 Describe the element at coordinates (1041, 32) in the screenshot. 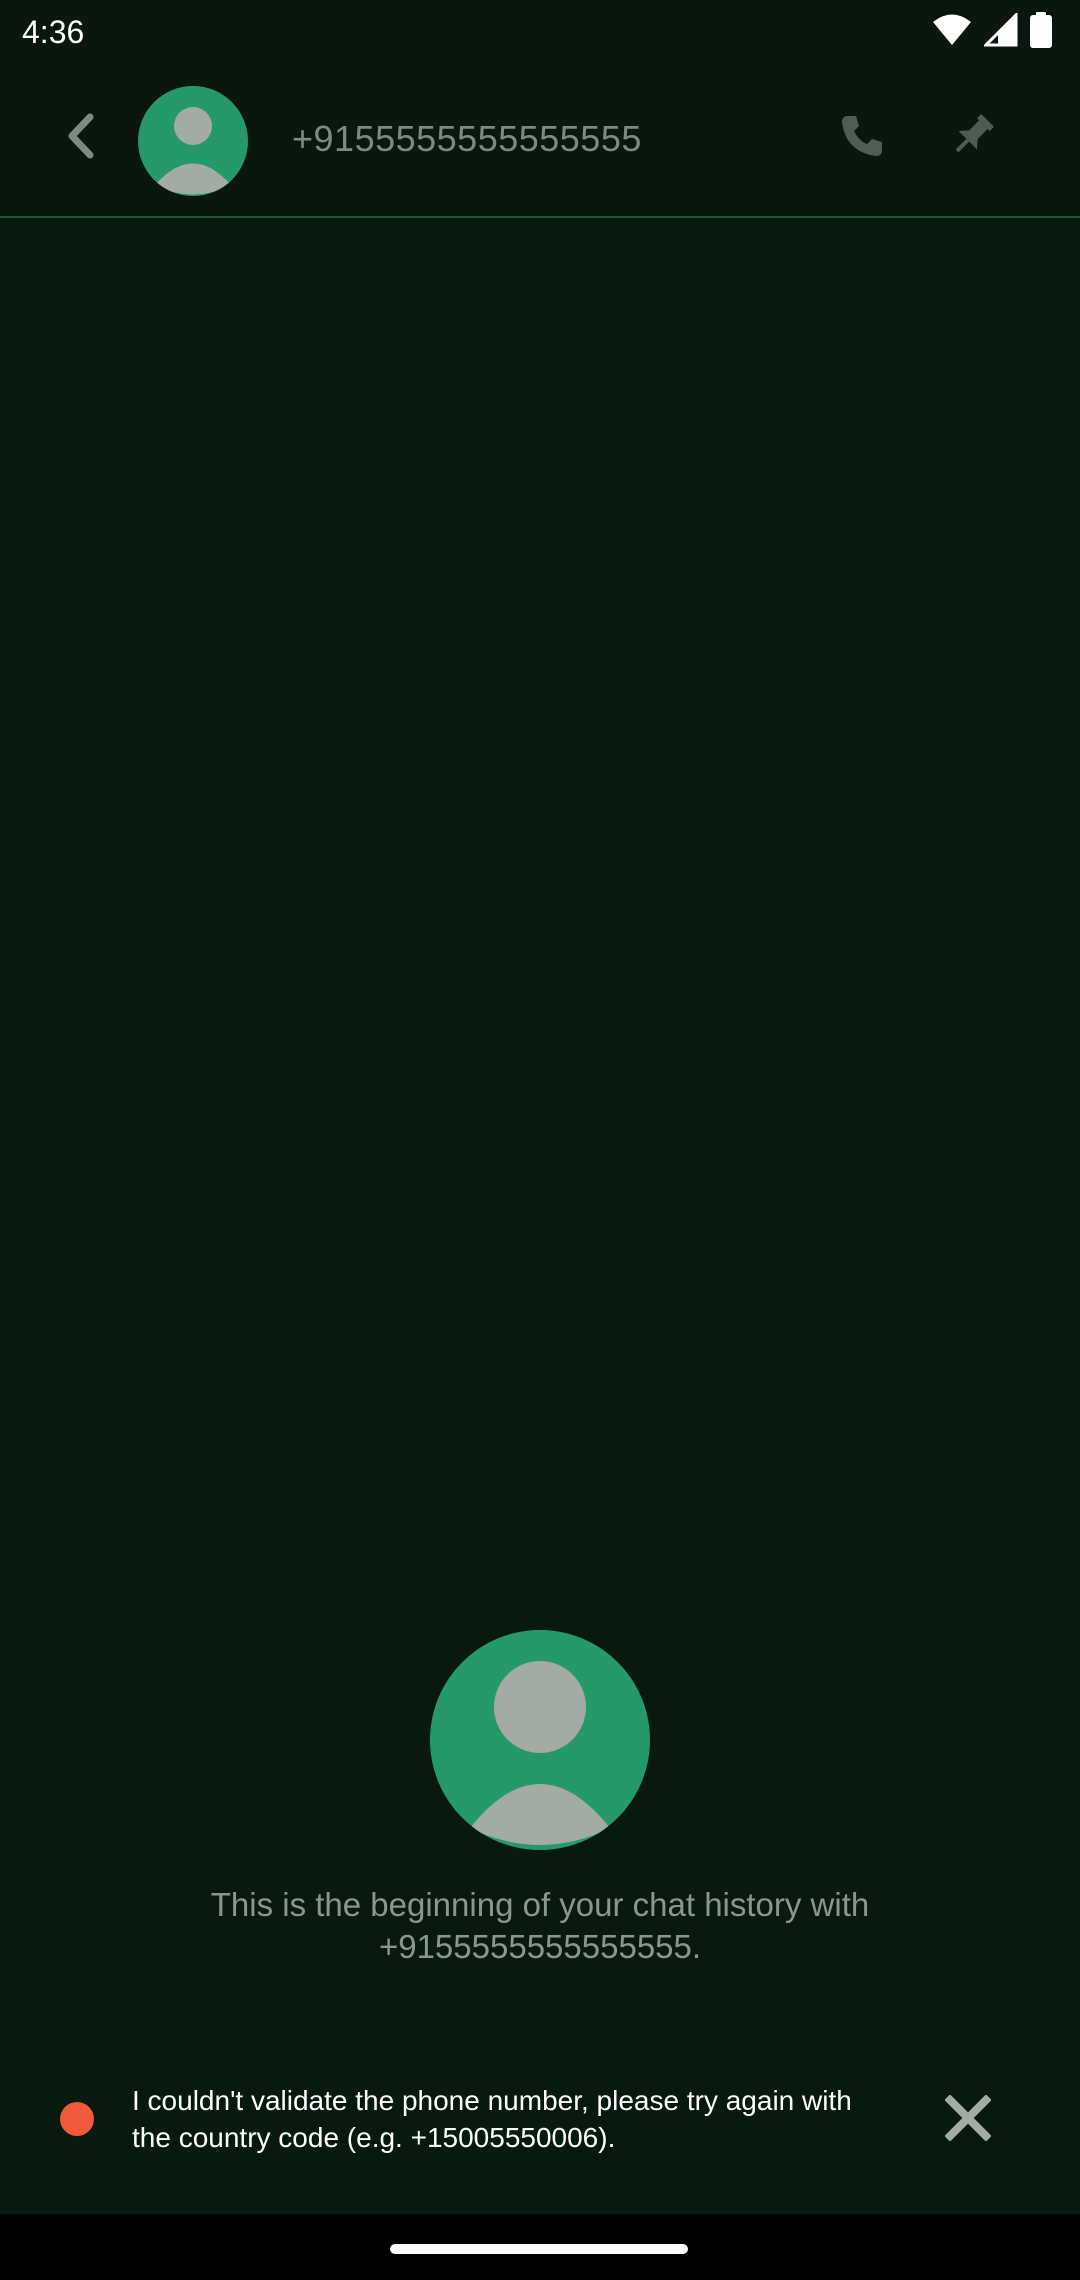

I see `battery-icon` at that location.